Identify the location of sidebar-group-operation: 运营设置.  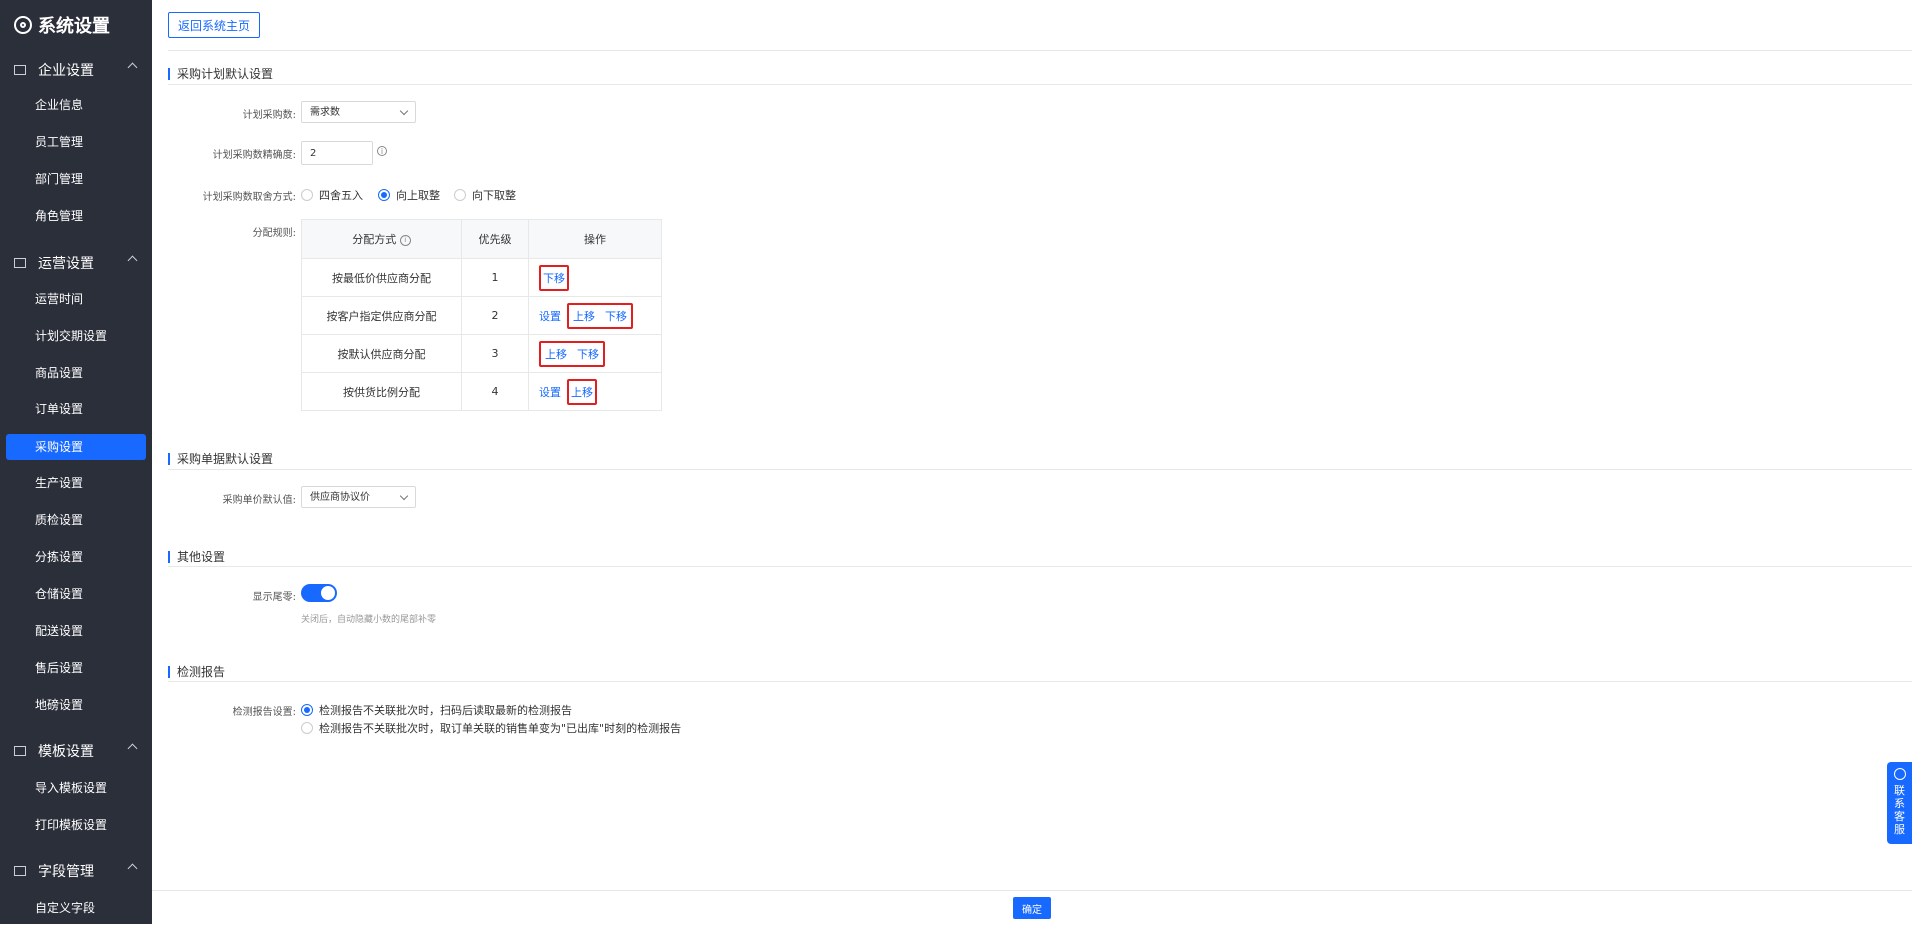
(76, 263).